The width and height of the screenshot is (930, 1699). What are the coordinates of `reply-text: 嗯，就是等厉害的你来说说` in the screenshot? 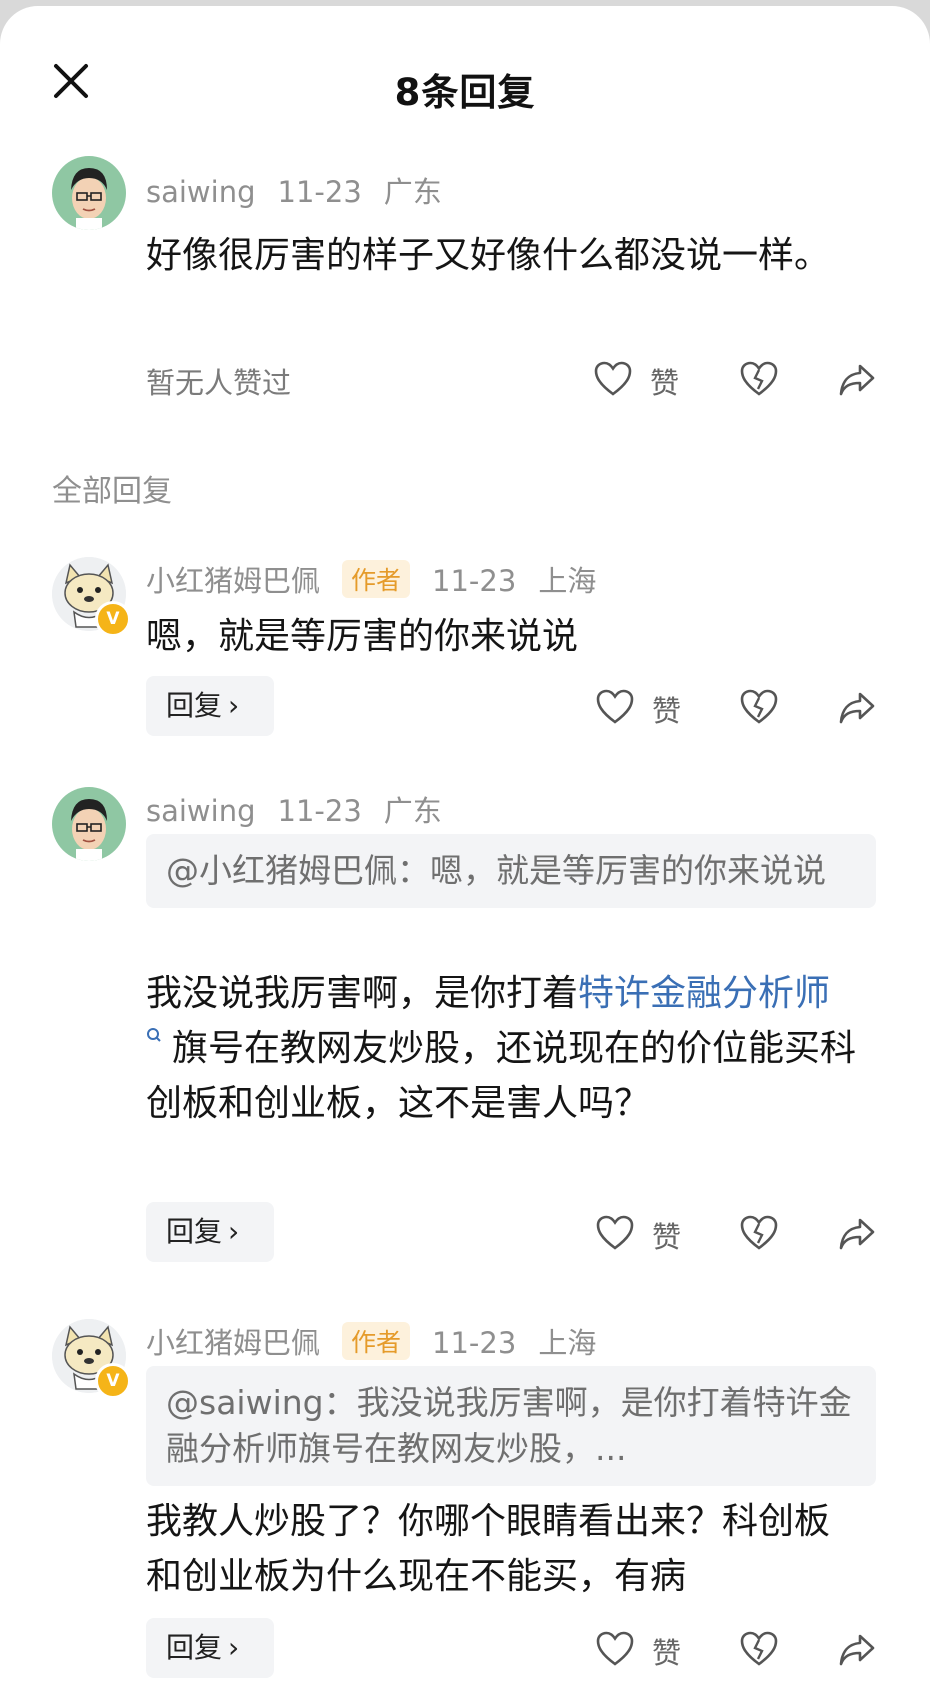 It's located at (362, 636).